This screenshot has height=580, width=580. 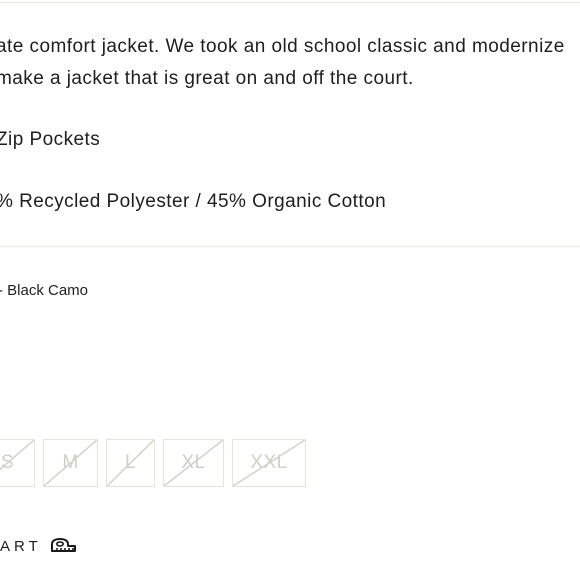 I want to click on size-option-s: S, so click(x=17, y=463).